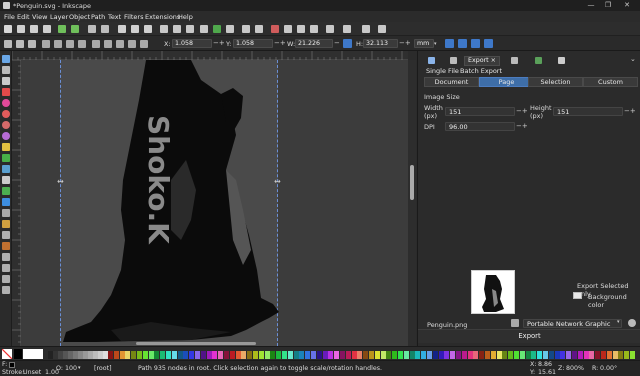 The height and width of the screenshot is (376, 640). I want to click on vertical-scroll-thumb, so click(412, 182).